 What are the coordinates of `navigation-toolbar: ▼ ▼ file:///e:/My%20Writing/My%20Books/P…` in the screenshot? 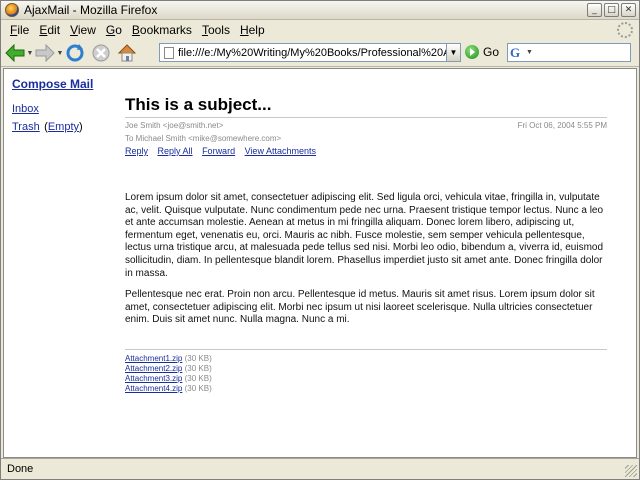 It's located at (320, 53).